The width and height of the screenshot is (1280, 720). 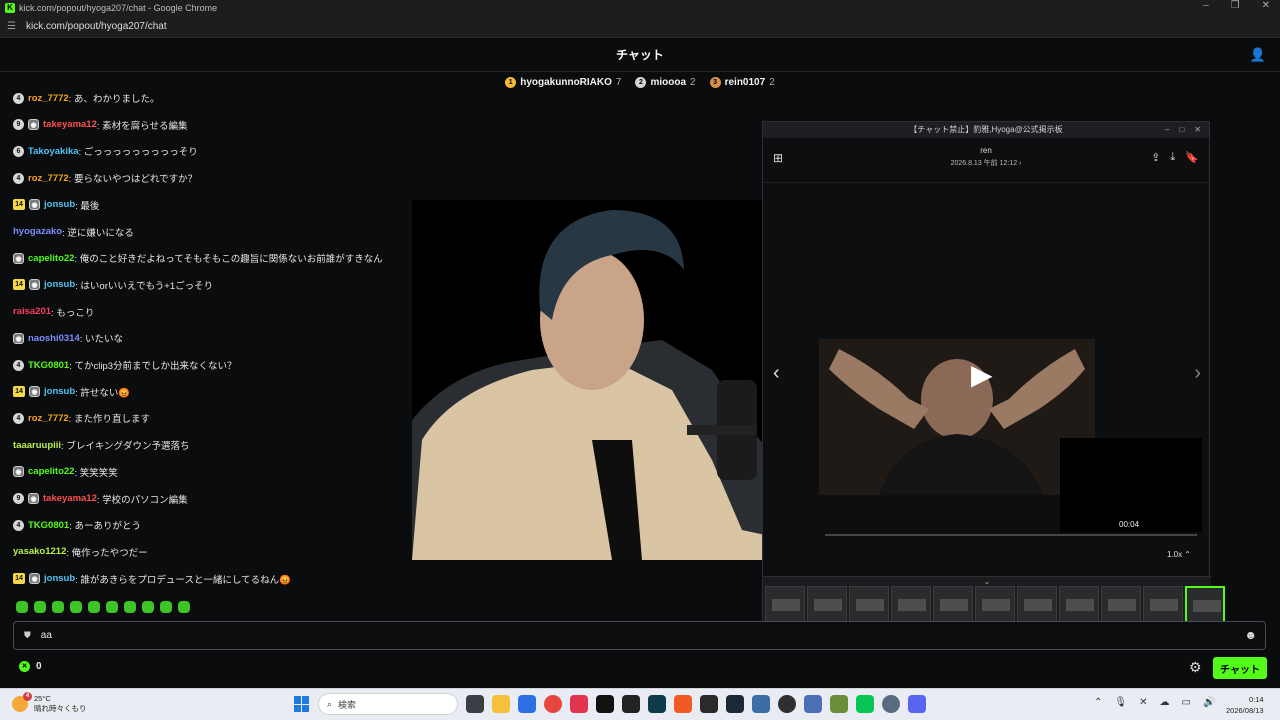 I want to click on mic-icon: 🎙, so click(x=1120, y=702).